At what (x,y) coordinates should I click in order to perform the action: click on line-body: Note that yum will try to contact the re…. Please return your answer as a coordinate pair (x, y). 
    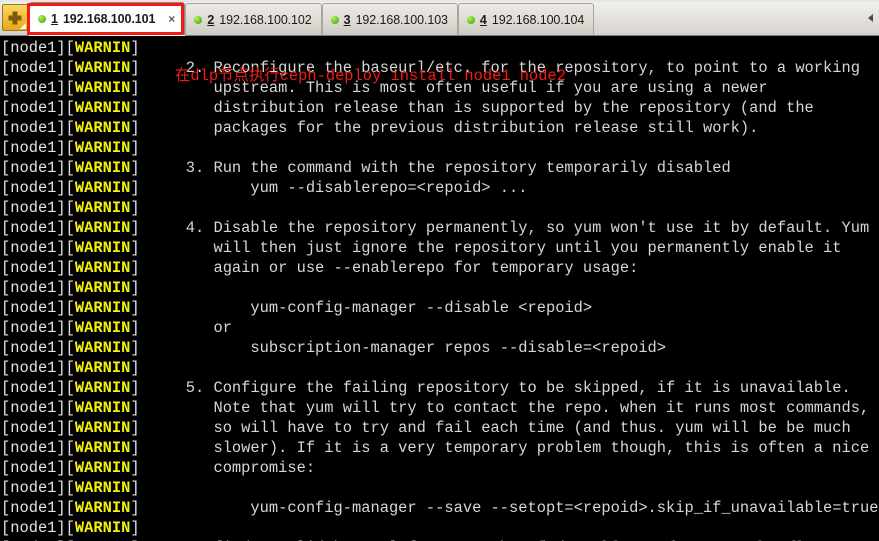
    Looking at the image, I should click on (504, 408).